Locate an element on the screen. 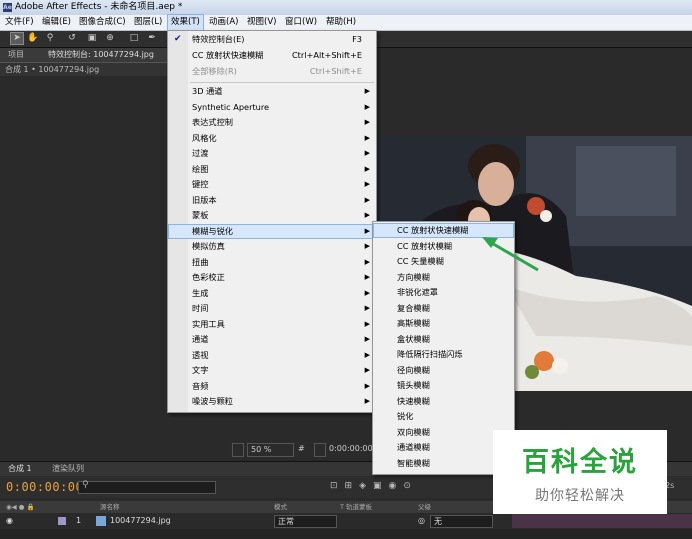 The width and height of the screenshot is (692, 539). selection-tool-icon: ➤ is located at coordinates (17, 38).